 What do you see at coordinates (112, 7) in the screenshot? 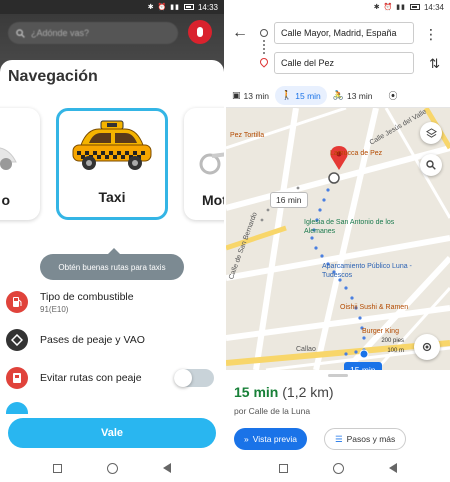
I see `status-bar: ✱ ⏰ ▮▮ 14:33` at bounding box center [112, 7].